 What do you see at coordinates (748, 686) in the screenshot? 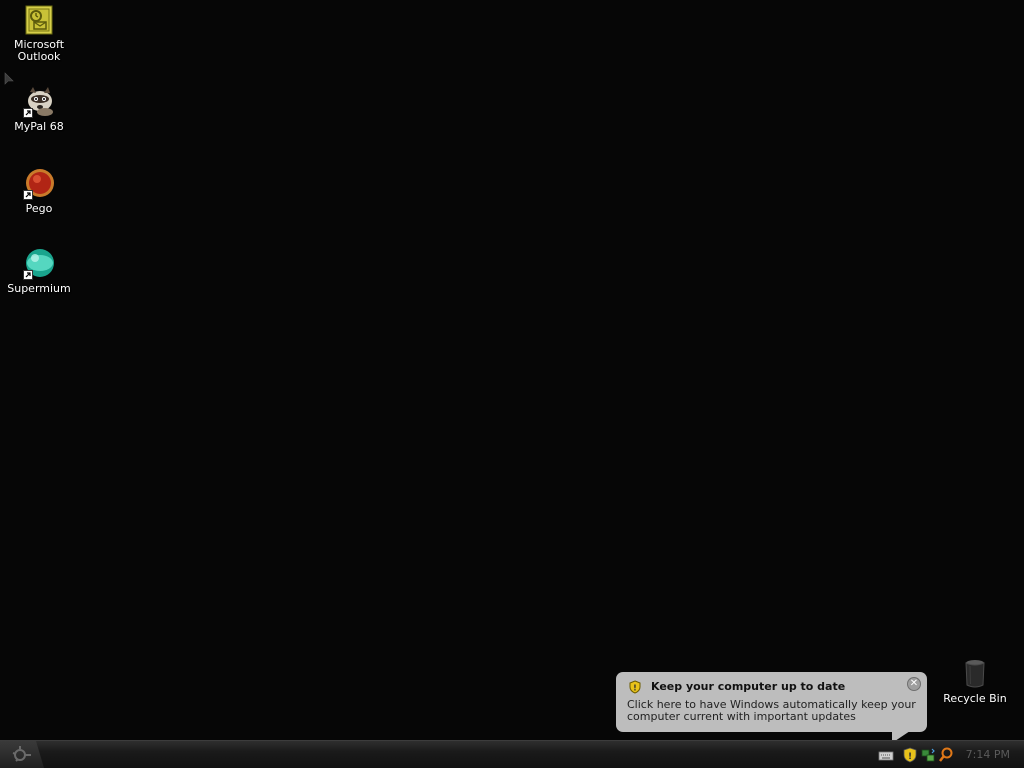
I see `balloon-title: Keep your computer up to date` at bounding box center [748, 686].